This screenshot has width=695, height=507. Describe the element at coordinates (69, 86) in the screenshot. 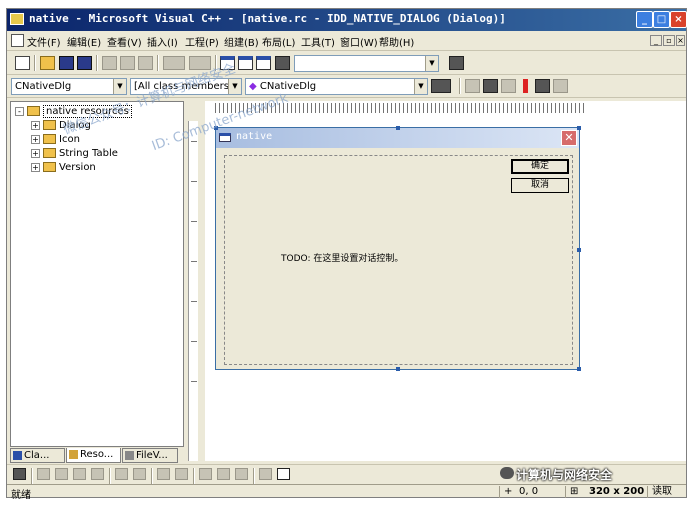

I see `class-combo: CNativeDlg ▼` at that location.